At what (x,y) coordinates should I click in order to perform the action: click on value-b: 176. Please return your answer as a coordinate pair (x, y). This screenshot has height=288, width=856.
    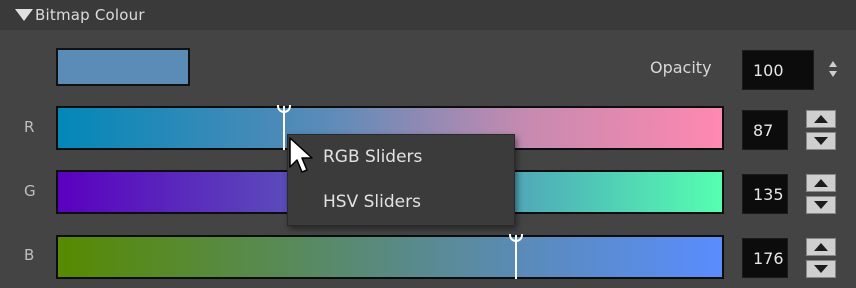
    Looking at the image, I should click on (768, 258).